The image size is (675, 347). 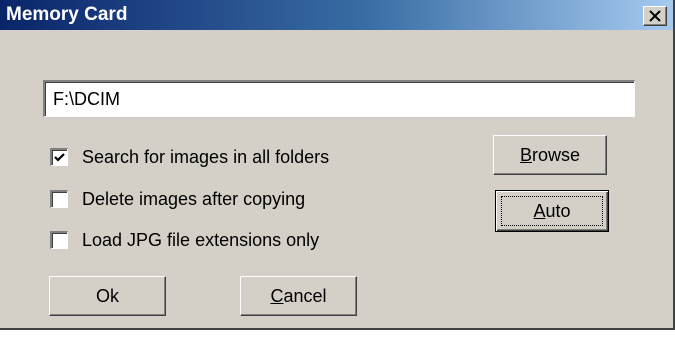 I want to click on close-icon, so click(x=655, y=16).